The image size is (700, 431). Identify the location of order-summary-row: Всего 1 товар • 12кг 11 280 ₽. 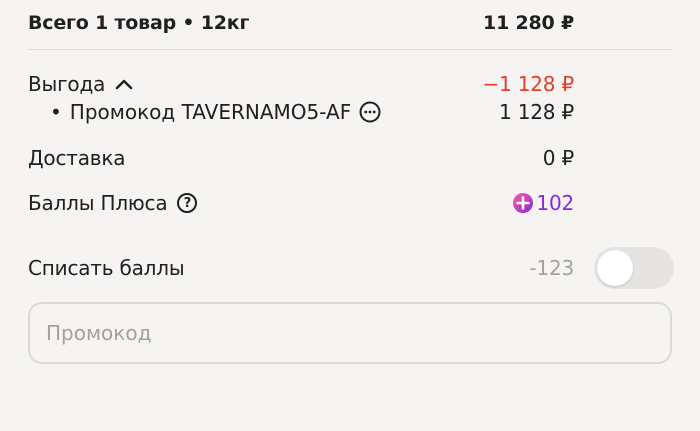
(301, 23).